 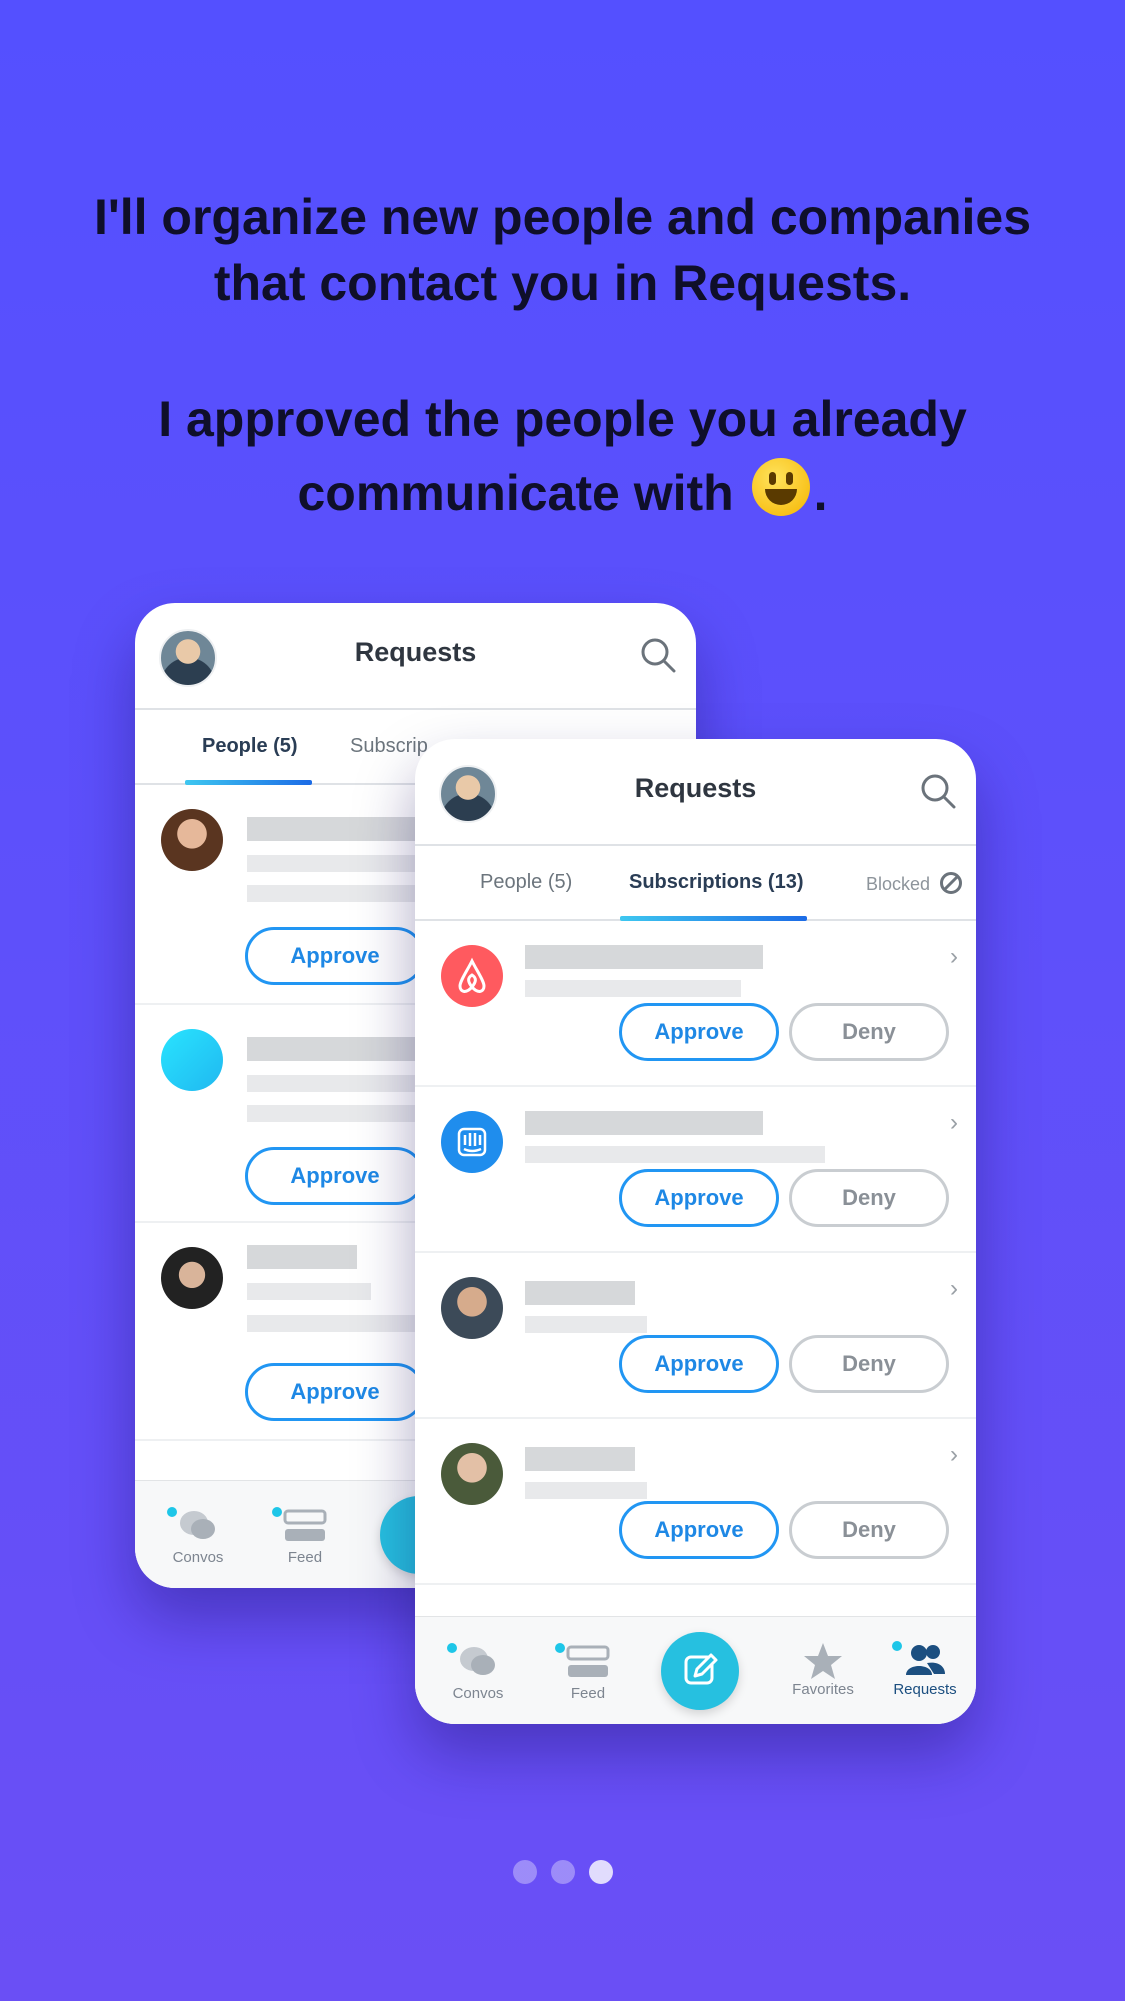 I want to click on headline-line-1: I'll organize new people and companies, so click(x=562, y=217).